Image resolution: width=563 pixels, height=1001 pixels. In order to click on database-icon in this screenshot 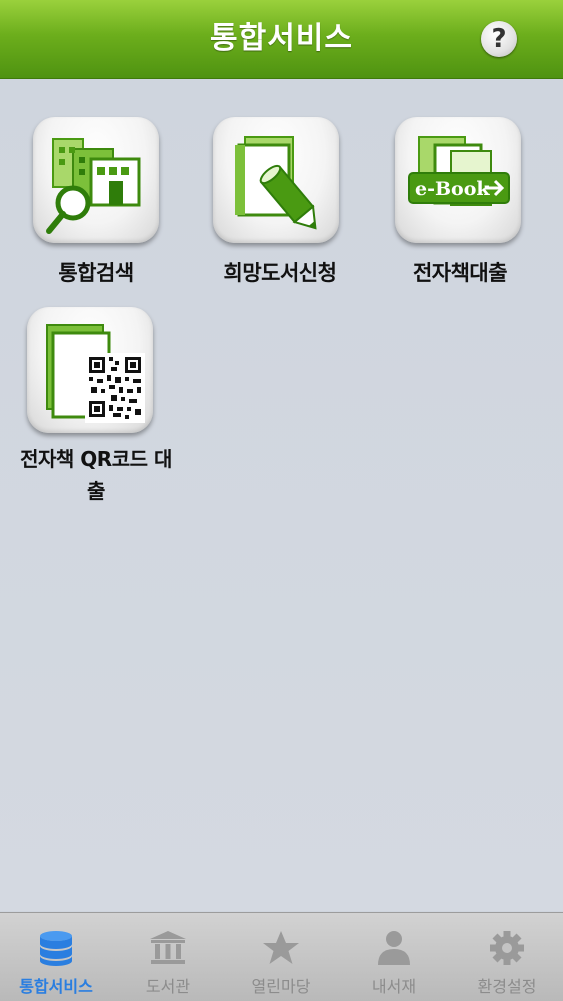, I will do `click(56, 948)`.